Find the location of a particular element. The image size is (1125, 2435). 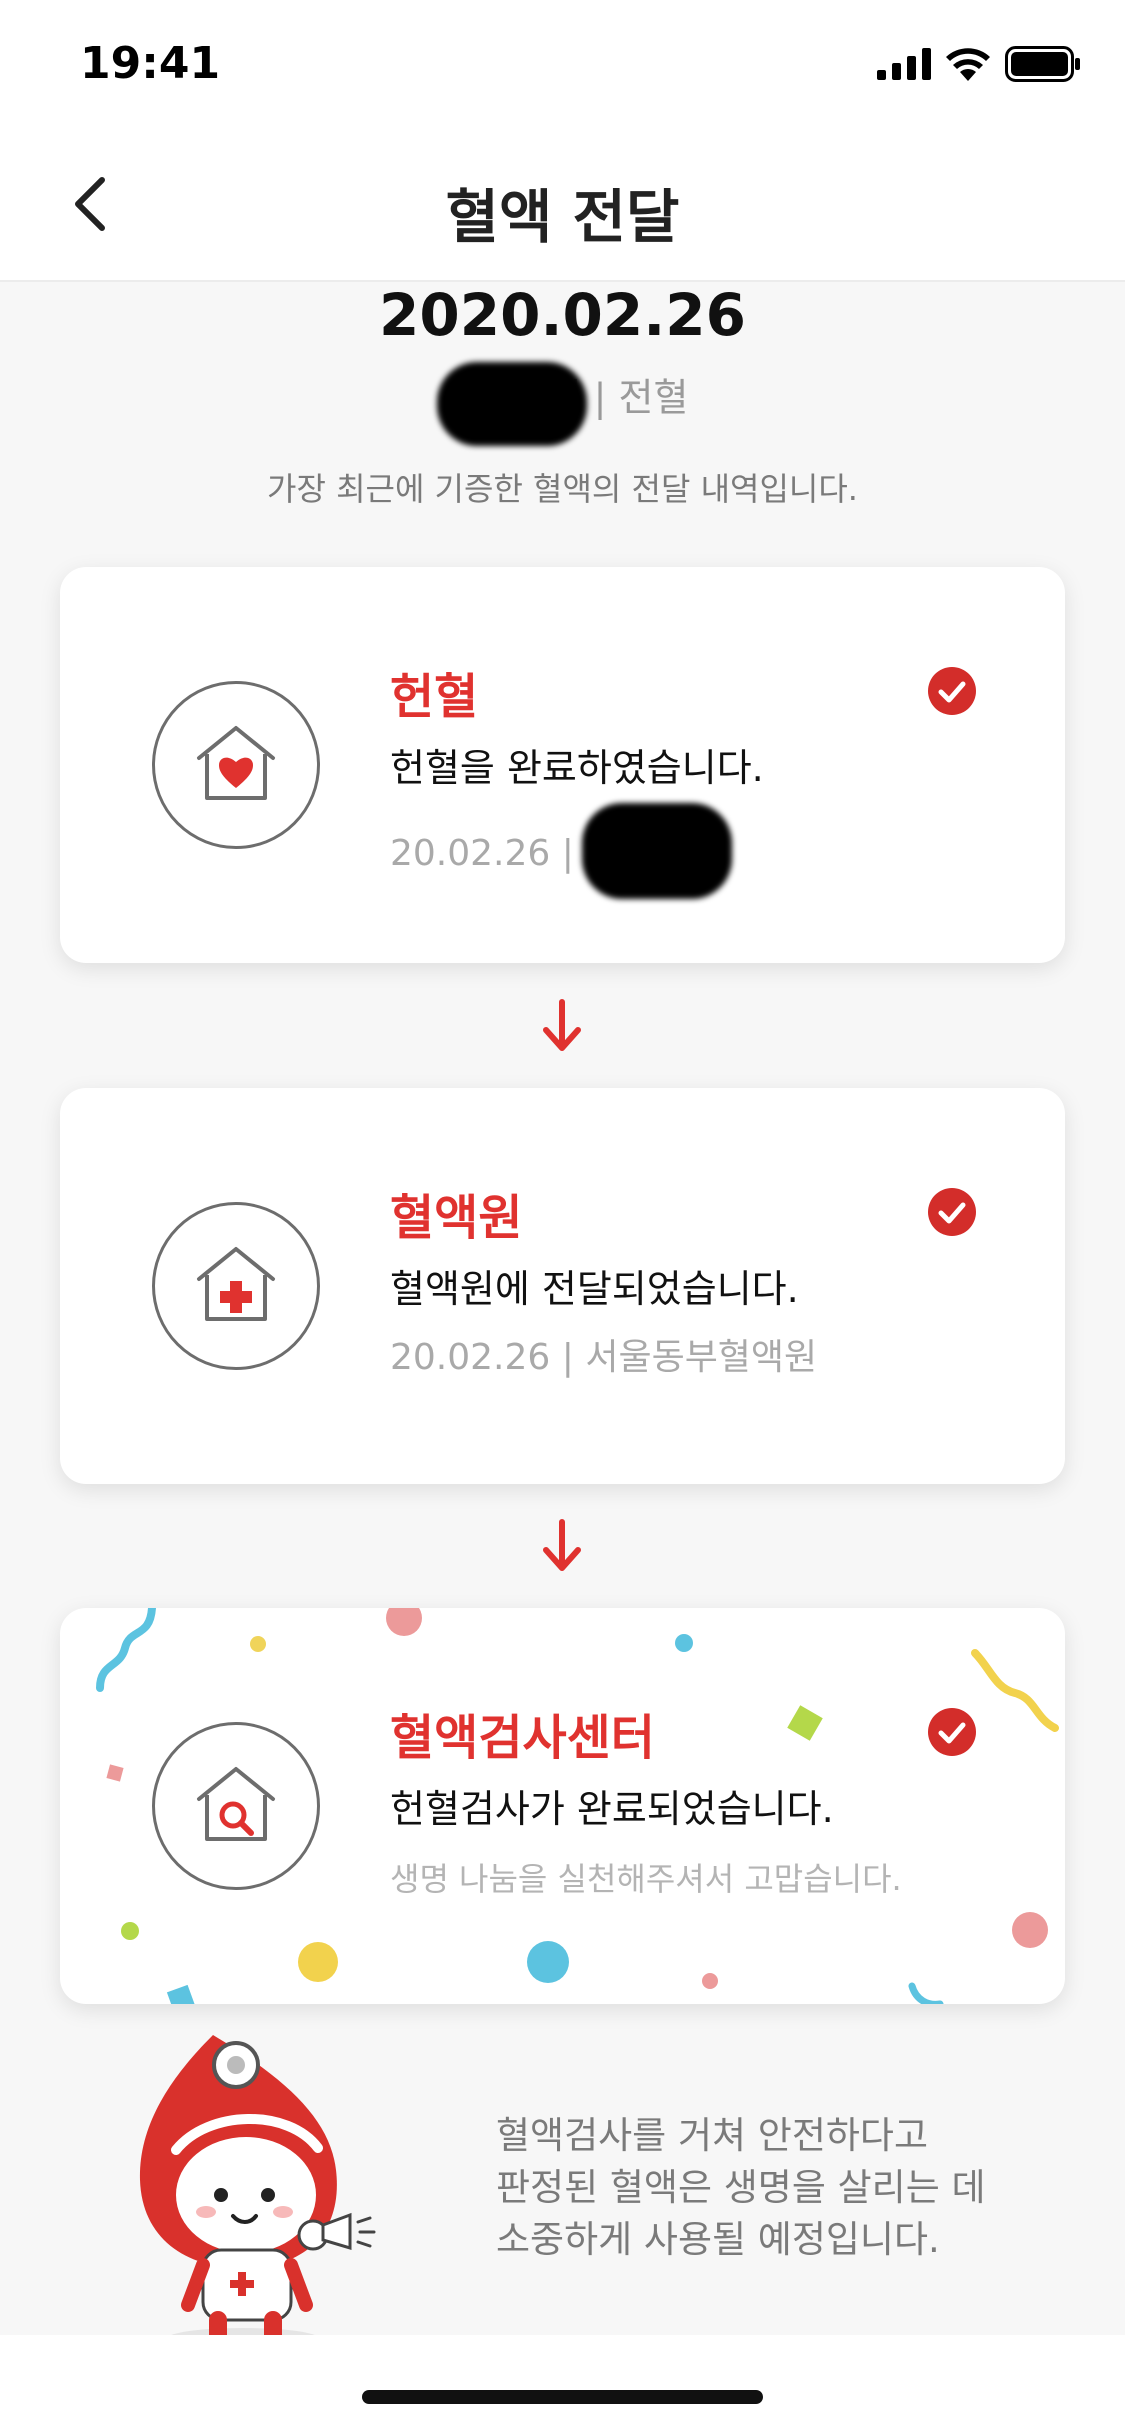

step-meta: 20.02.26 | 서울동부혈액원 is located at coordinates (604, 1357).